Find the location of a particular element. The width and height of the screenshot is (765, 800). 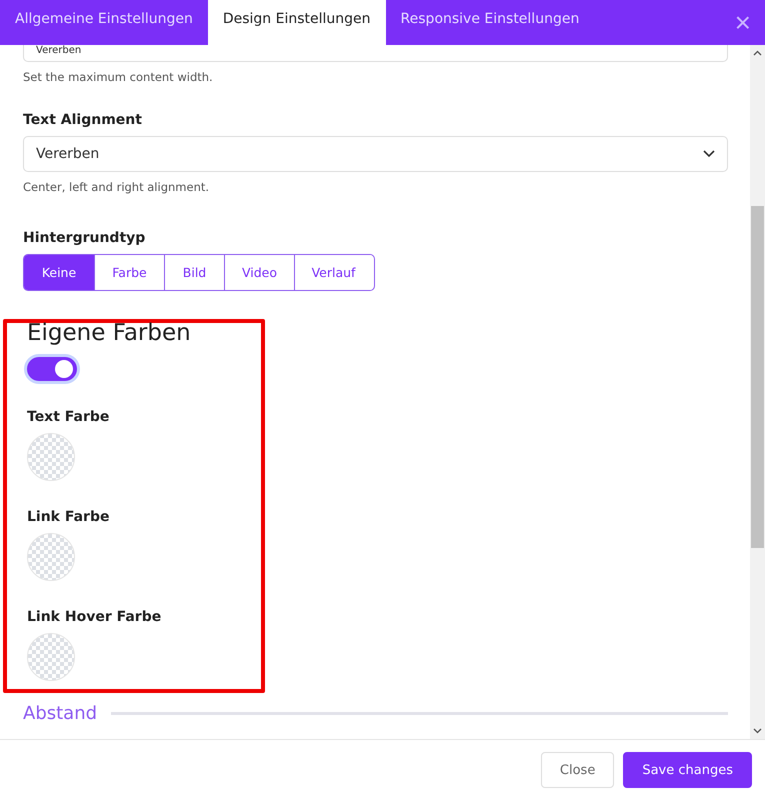

arrow-down-icon is located at coordinates (757, 731).